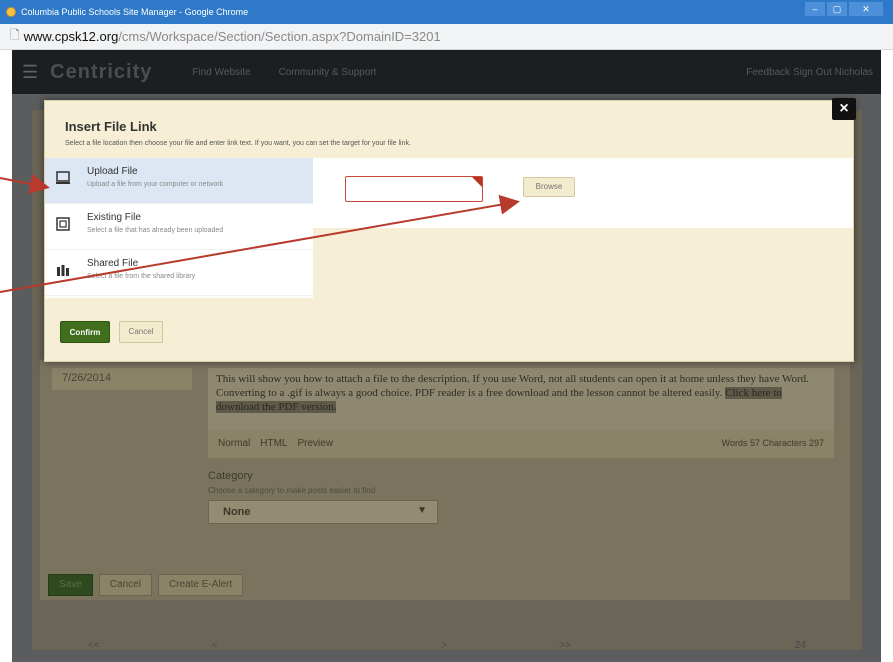 This screenshot has width=893, height=662. I want to click on cancel-form-button: Cancel, so click(125, 585).